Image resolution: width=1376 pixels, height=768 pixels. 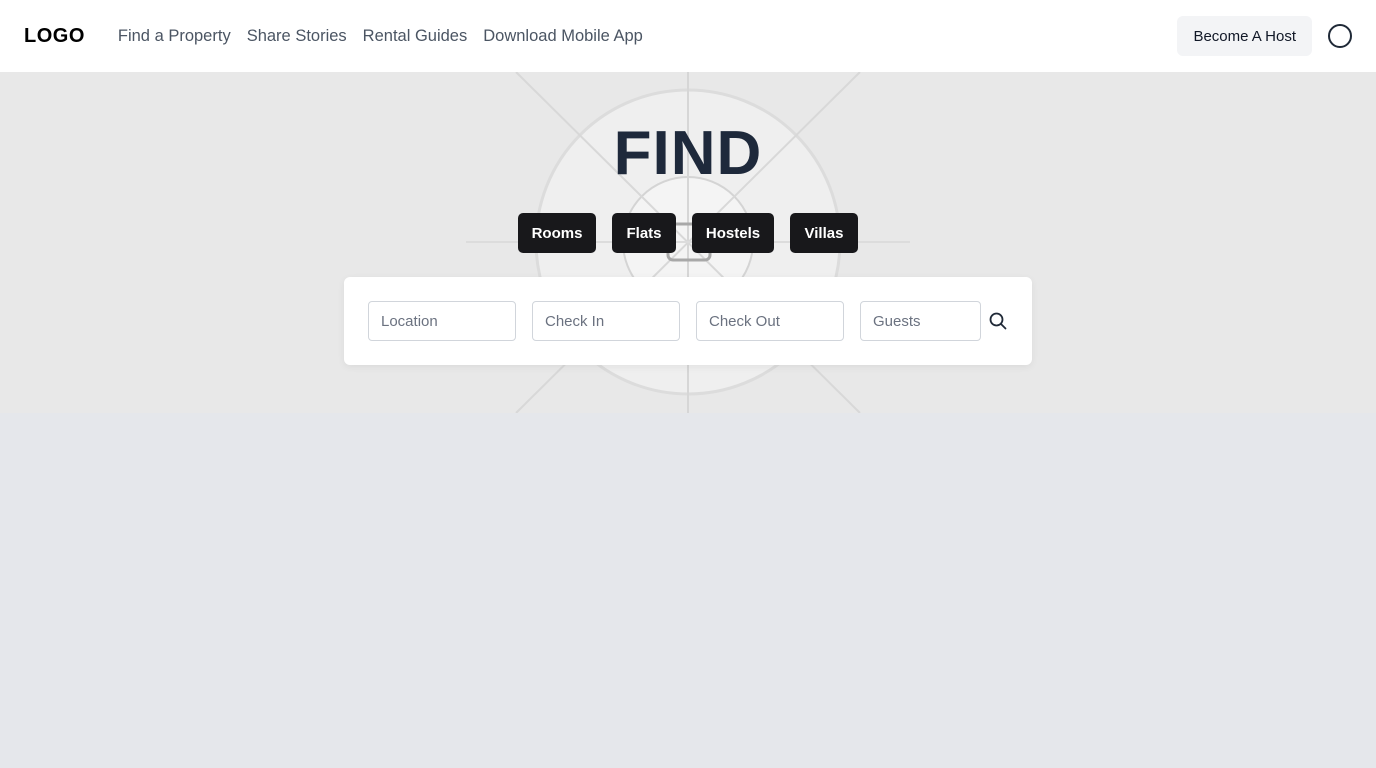 I want to click on search-icon, so click(x=998, y=321).